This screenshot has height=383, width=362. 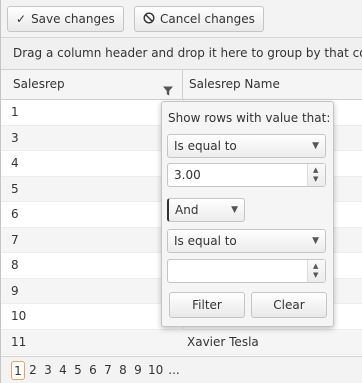 I want to click on value-1-input: 3.00 ▲ ▼, so click(x=246, y=175).